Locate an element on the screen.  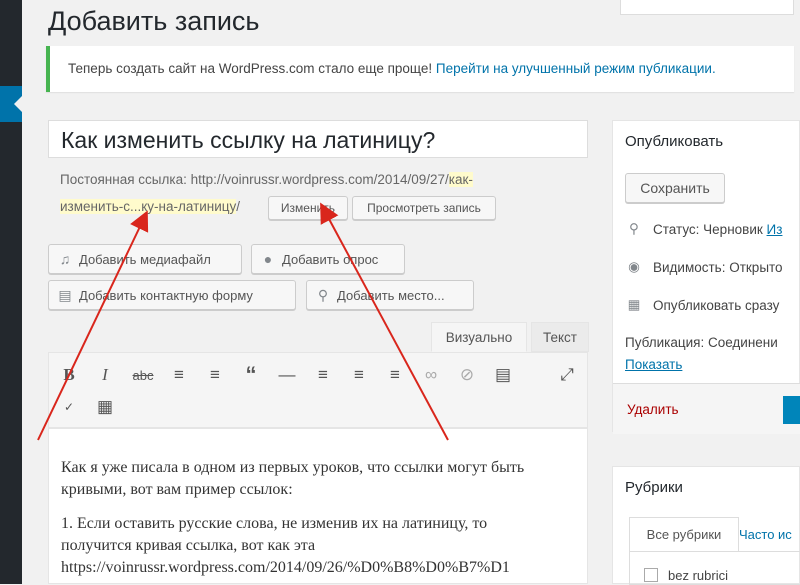
spellcheck-icon: ✓ is located at coordinates (69, 407).